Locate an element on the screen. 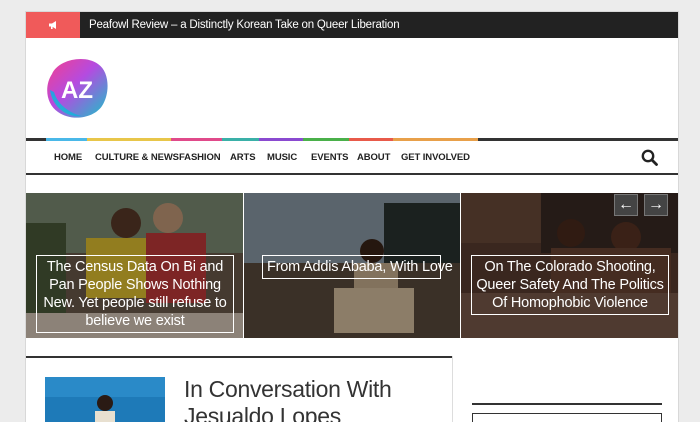  nav-item-arts: ARTS is located at coordinates (243, 158).